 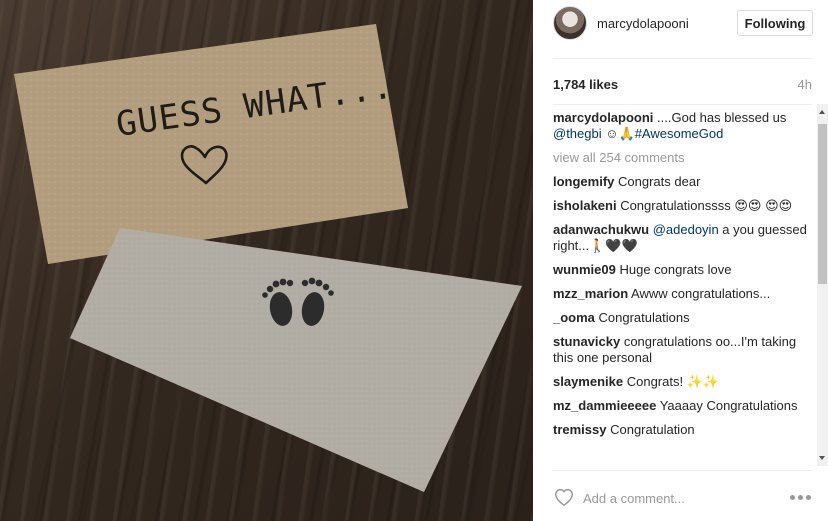 What do you see at coordinates (686, 229) in the screenshot?
I see `comment-mention: @adedoyin` at bounding box center [686, 229].